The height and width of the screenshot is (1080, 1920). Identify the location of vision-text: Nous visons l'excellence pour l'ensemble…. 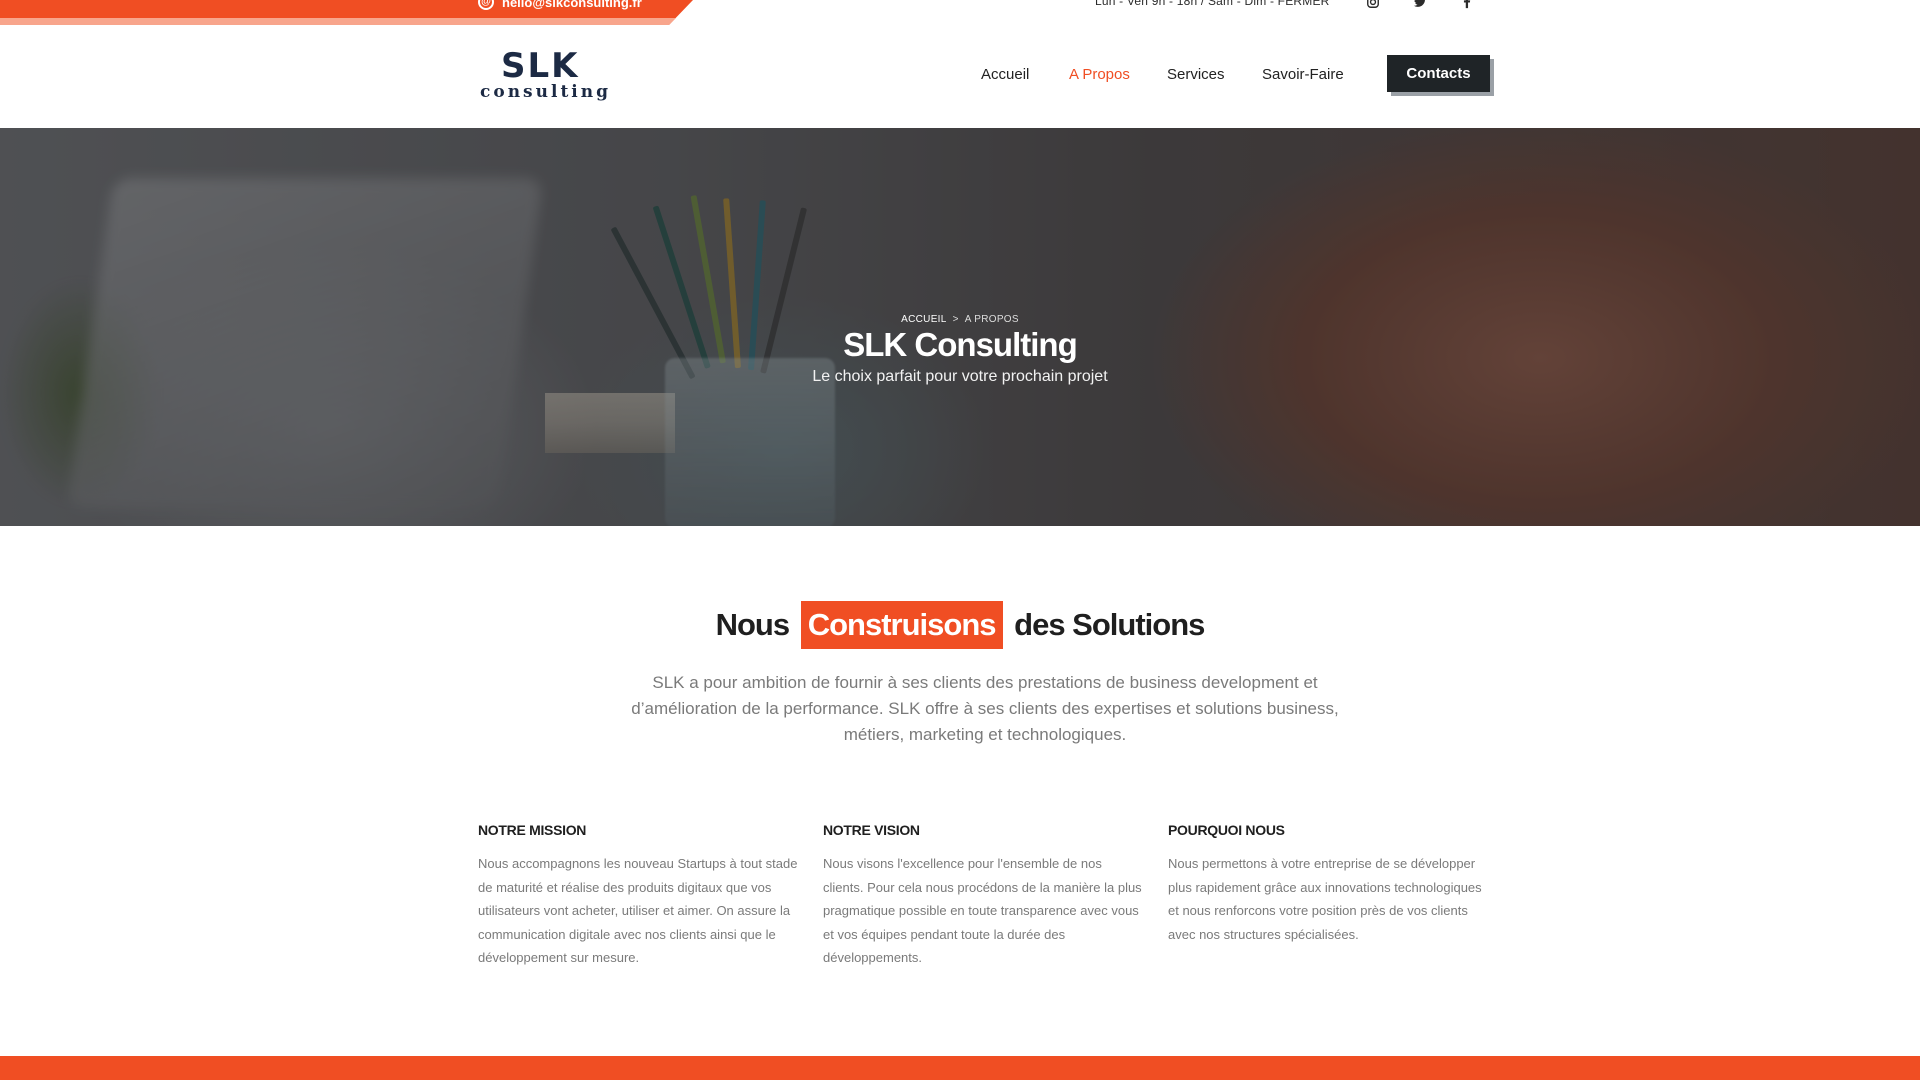
(982, 910).